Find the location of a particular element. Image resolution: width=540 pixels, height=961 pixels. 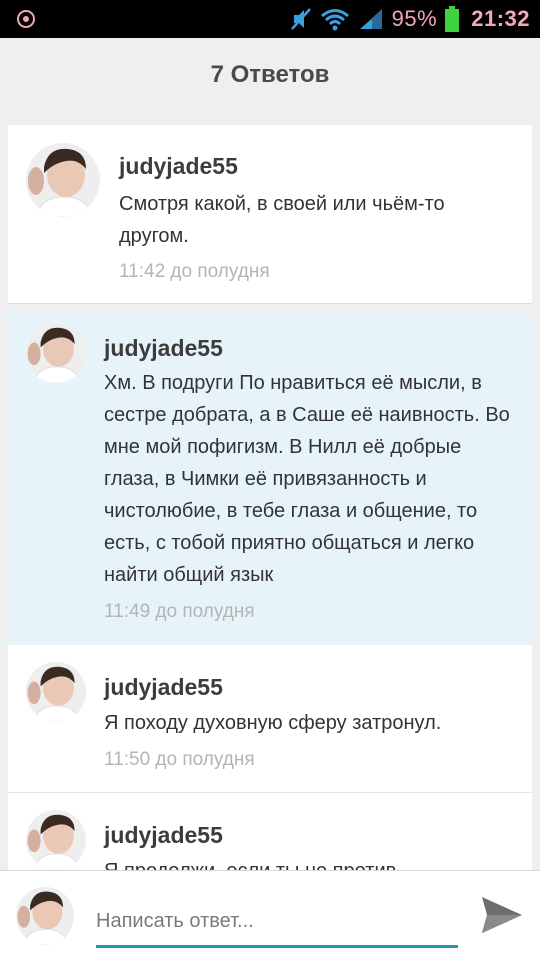

header: 7 Ответов is located at coordinates (270, 75).